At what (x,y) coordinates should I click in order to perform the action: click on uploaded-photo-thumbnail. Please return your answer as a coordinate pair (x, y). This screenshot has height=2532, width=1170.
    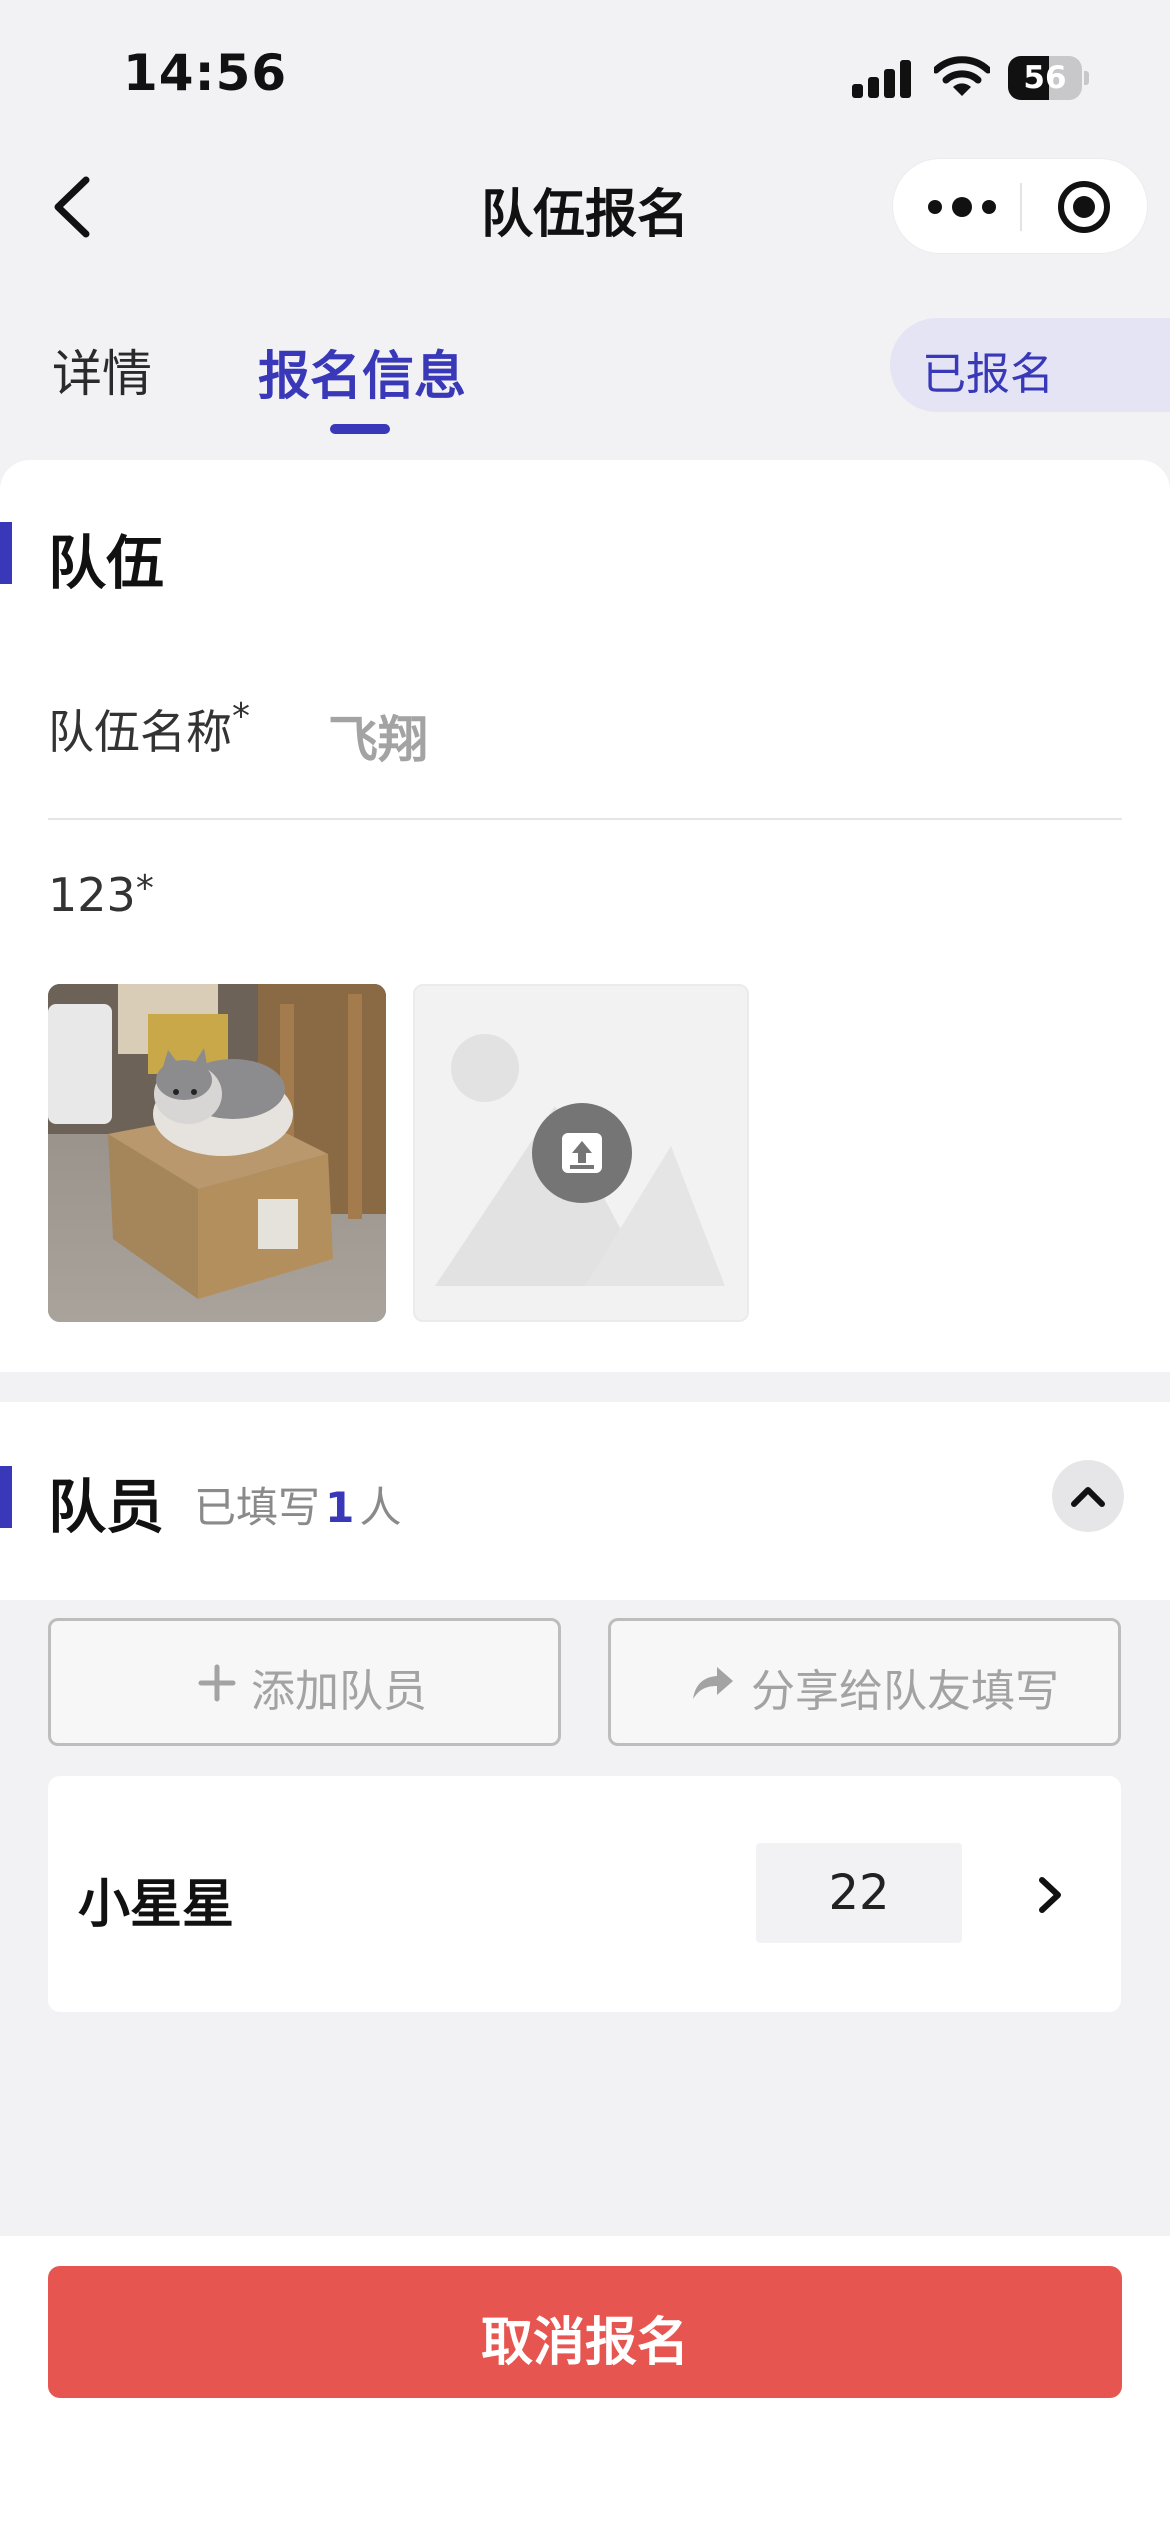
    Looking at the image, I should click on (217, 1153).